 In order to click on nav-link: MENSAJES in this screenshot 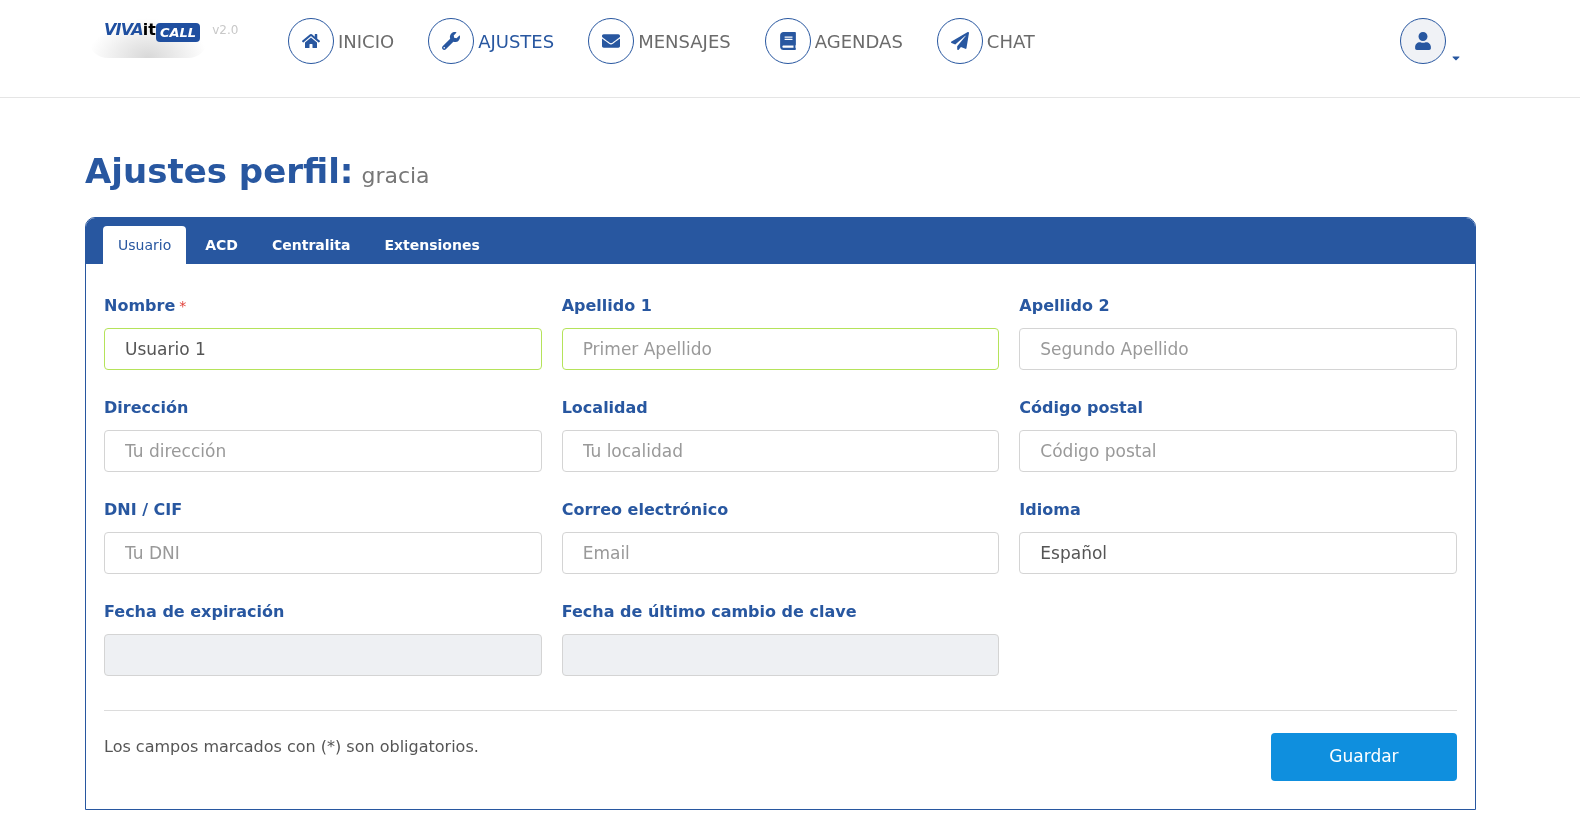, I will do `click(659, 41)`.